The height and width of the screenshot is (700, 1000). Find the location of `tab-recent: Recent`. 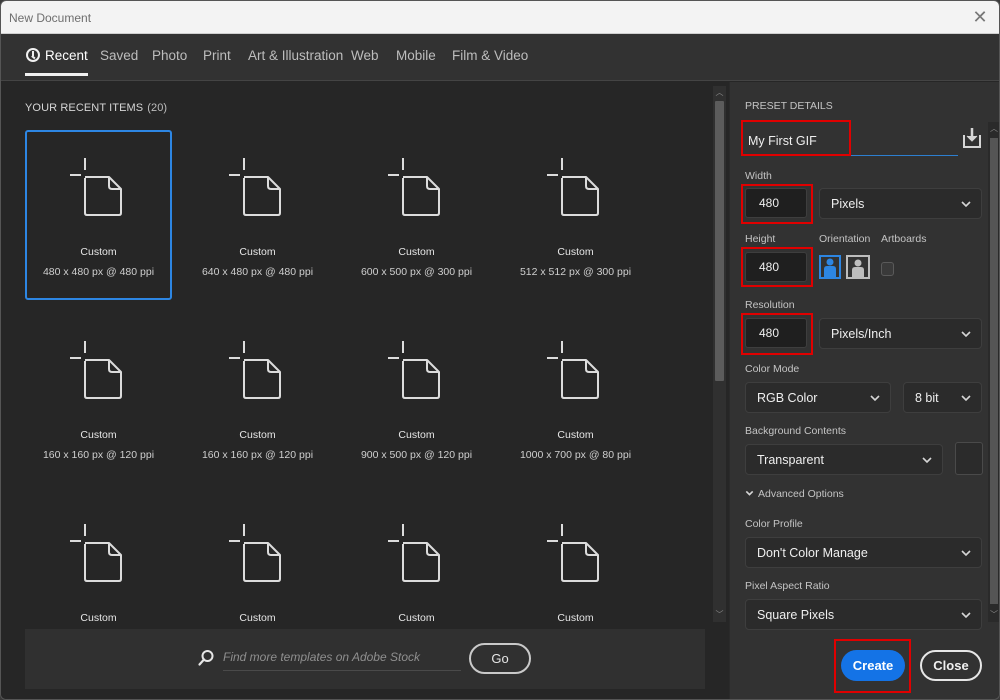

tab-recent: Recent is located at coordinates (56, 62).